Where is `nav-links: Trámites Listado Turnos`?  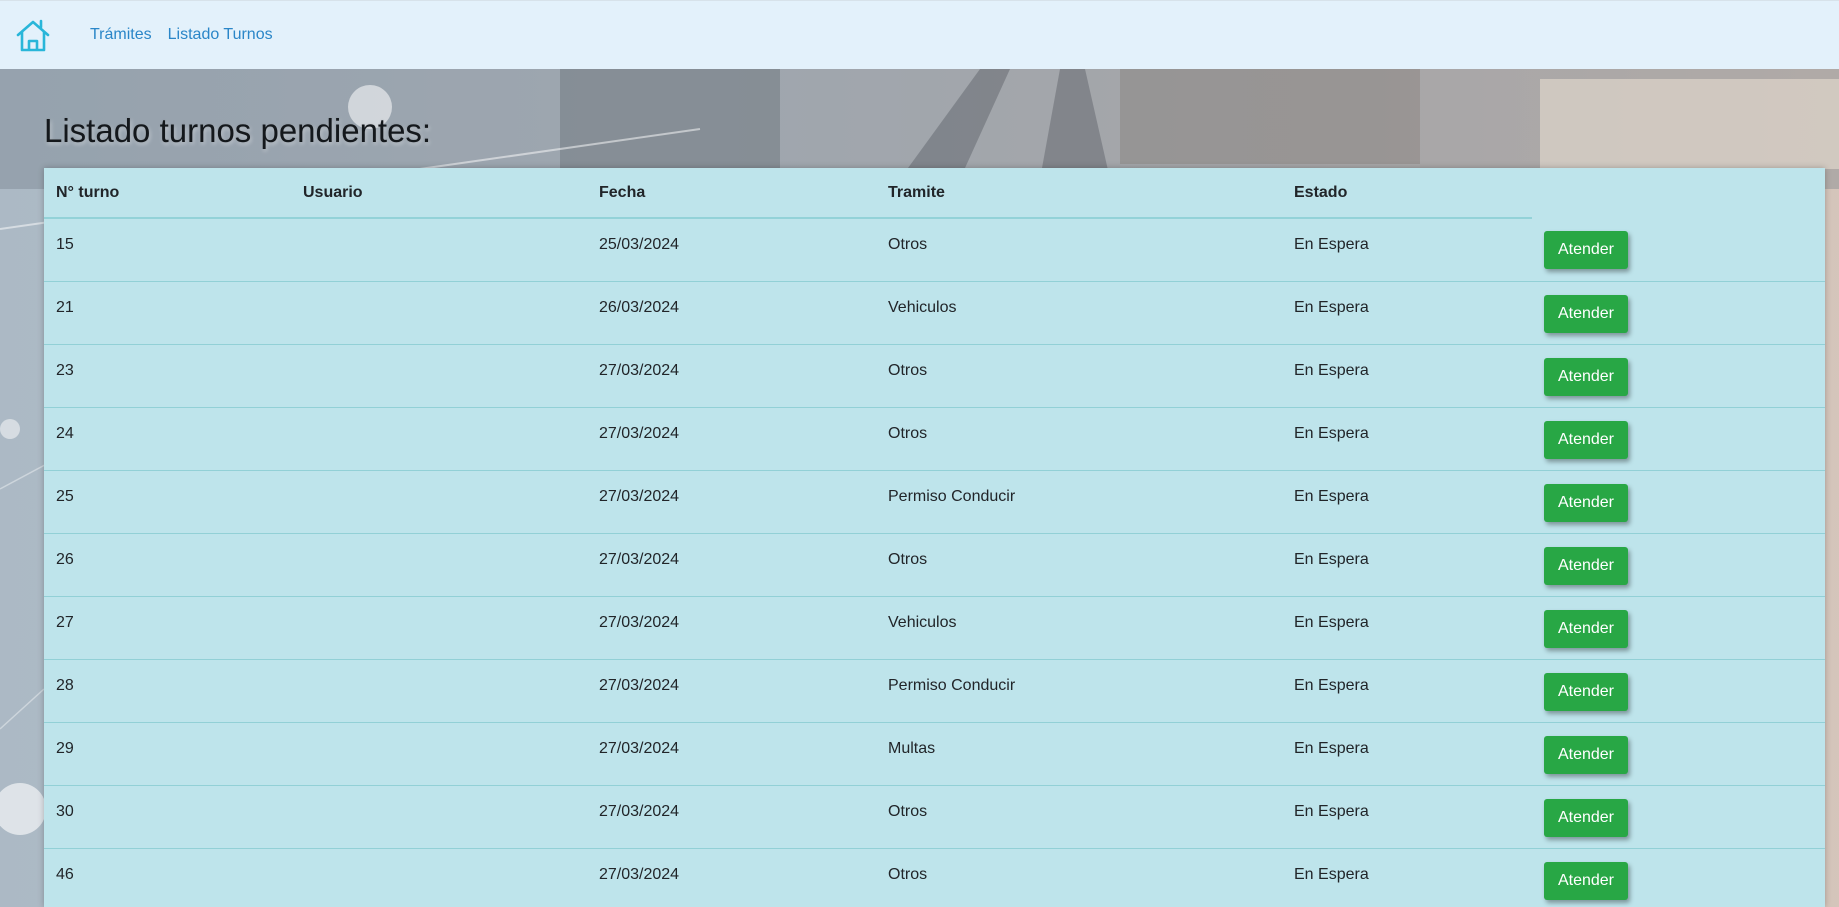
nav-links: Trámites Listado Turnos is located at coordinates (181, 35).